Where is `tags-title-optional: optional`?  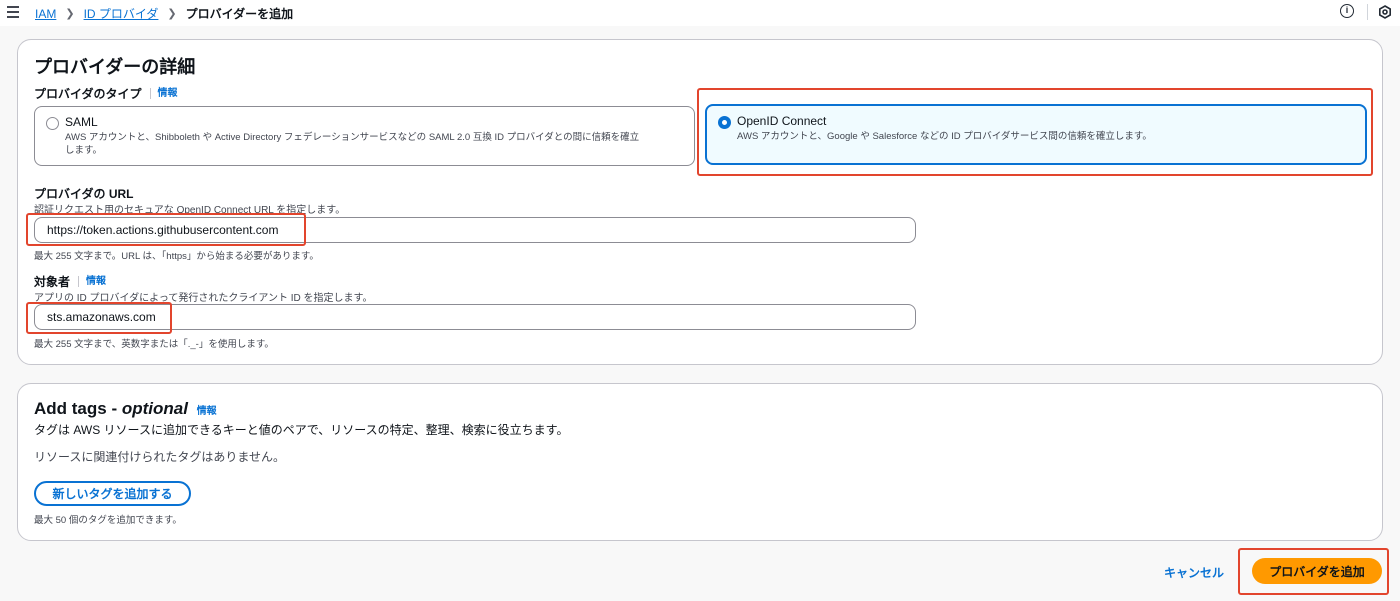 tags-title-optional: optional is located at coordinates (154, 408).